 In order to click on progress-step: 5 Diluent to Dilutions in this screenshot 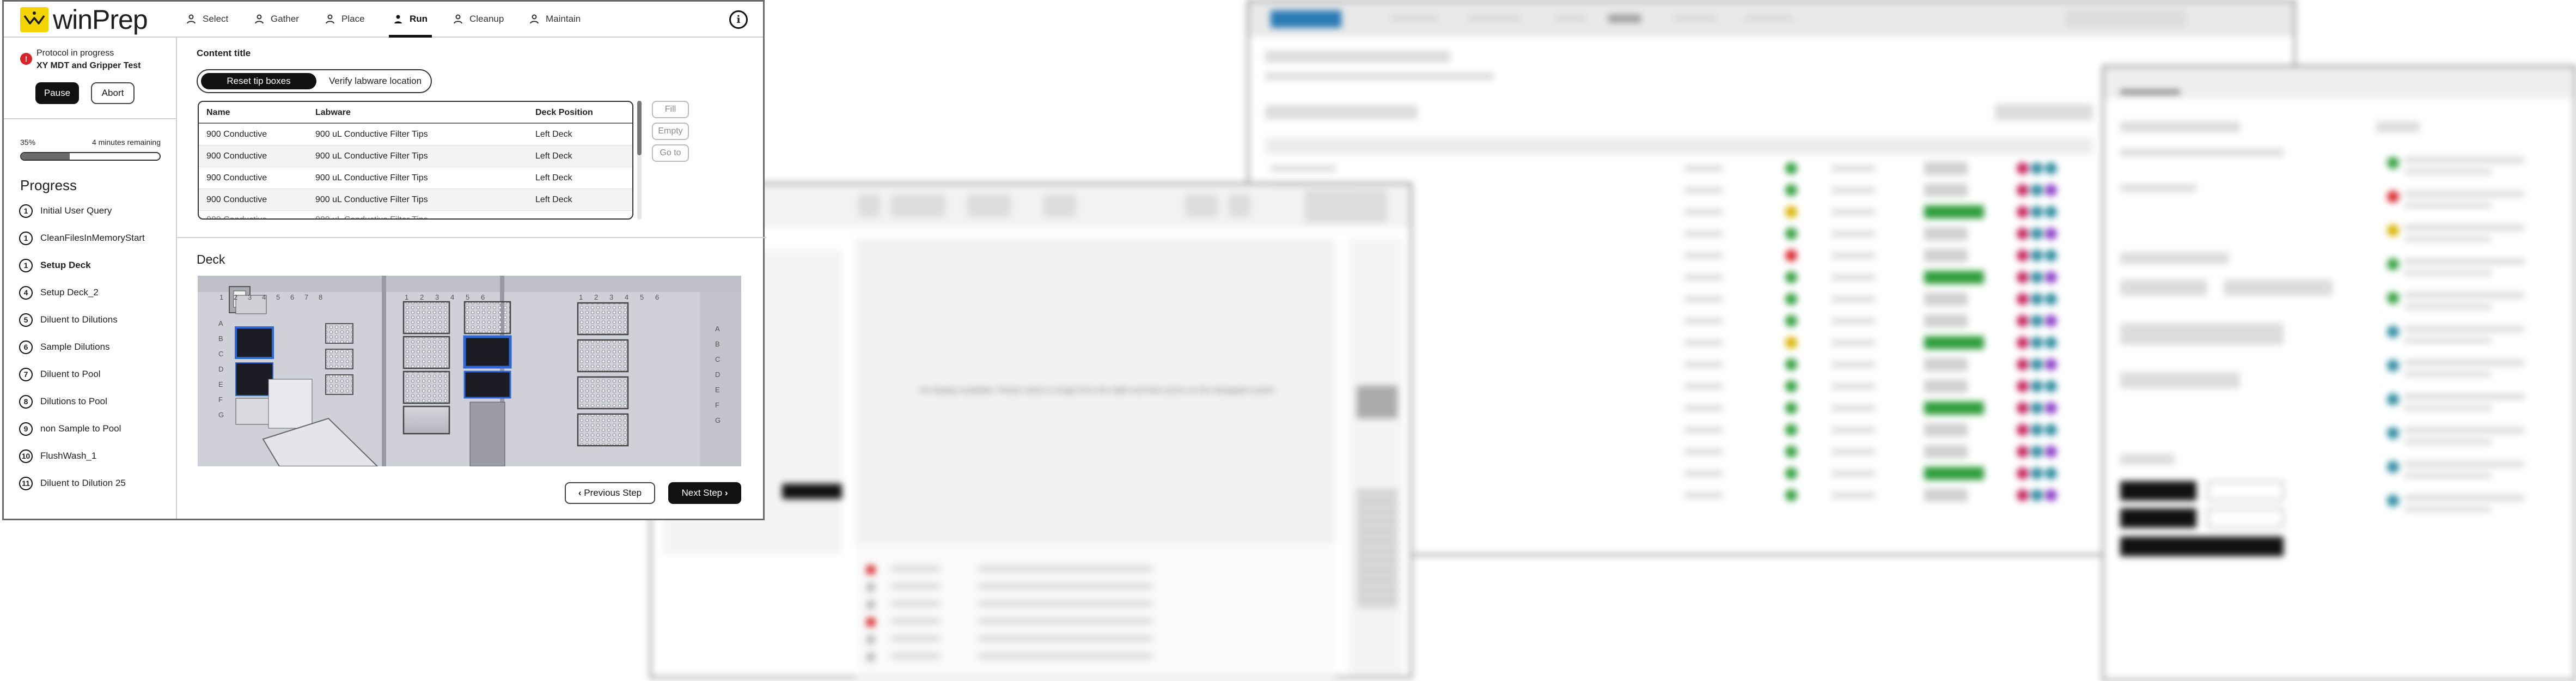, I will do `click(68, 320)`.